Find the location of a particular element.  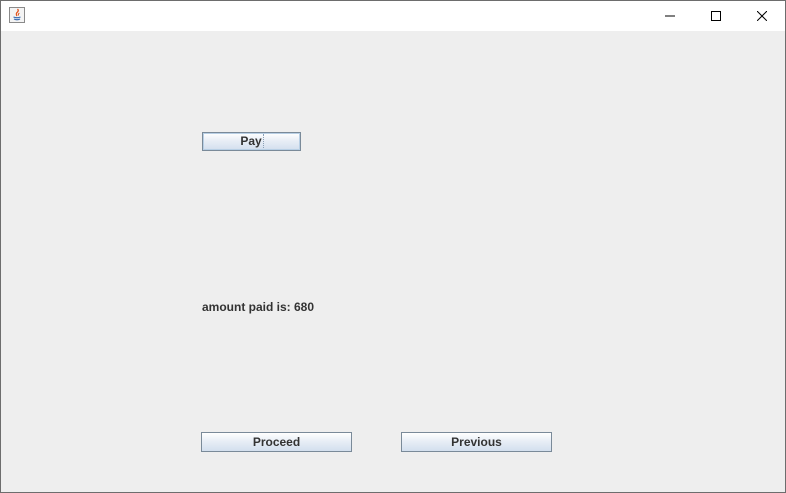

previous-button: Previous is located at coordinates (476, 442).